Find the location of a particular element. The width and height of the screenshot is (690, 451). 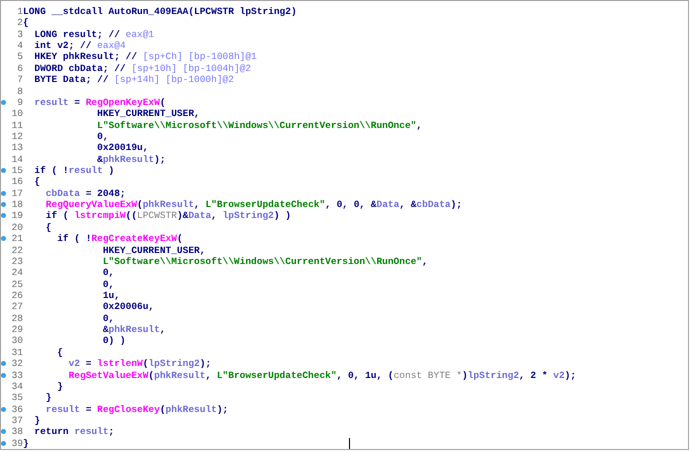

code-line: BYTE Data; // [sp+14h] [bp-1000h]@2 is located at coordinates (133, 80).